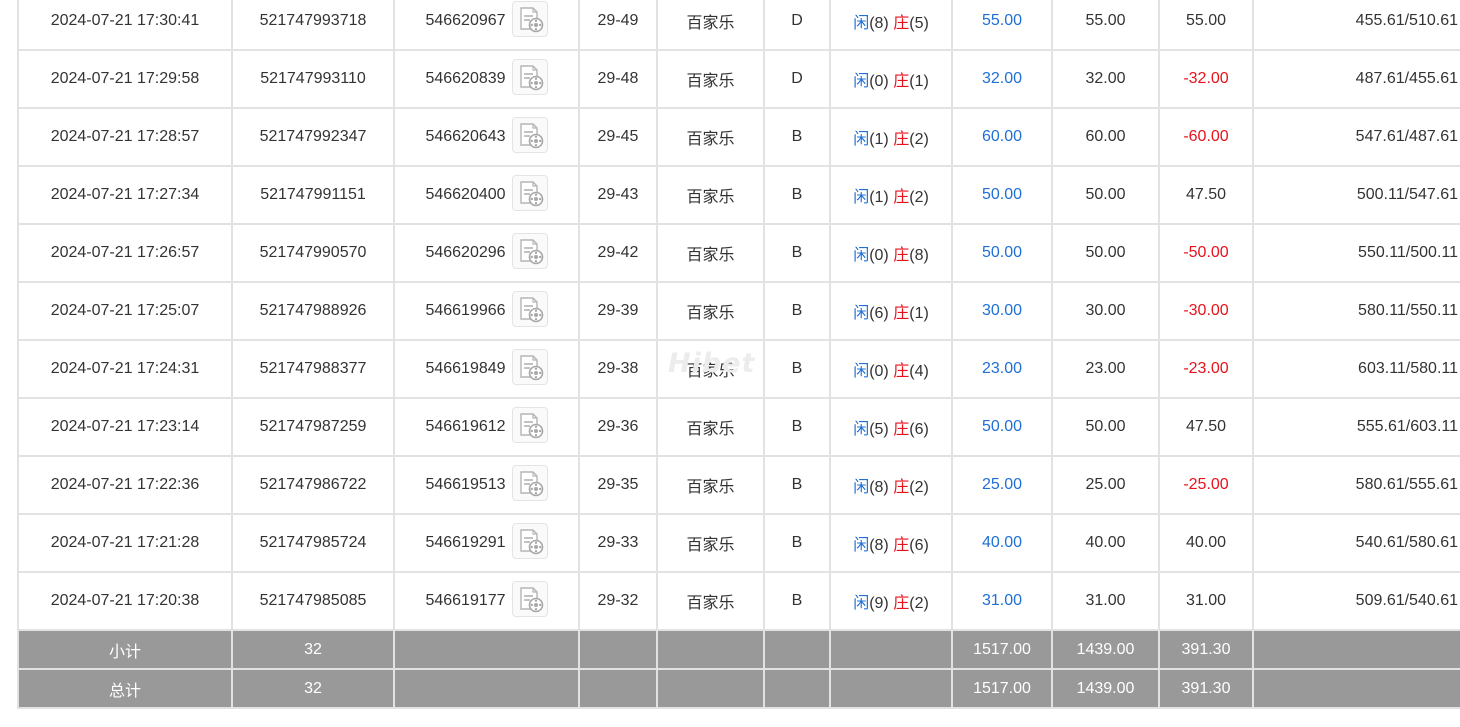  I want to click on bet-id: 521747985724, so click(313, 543).